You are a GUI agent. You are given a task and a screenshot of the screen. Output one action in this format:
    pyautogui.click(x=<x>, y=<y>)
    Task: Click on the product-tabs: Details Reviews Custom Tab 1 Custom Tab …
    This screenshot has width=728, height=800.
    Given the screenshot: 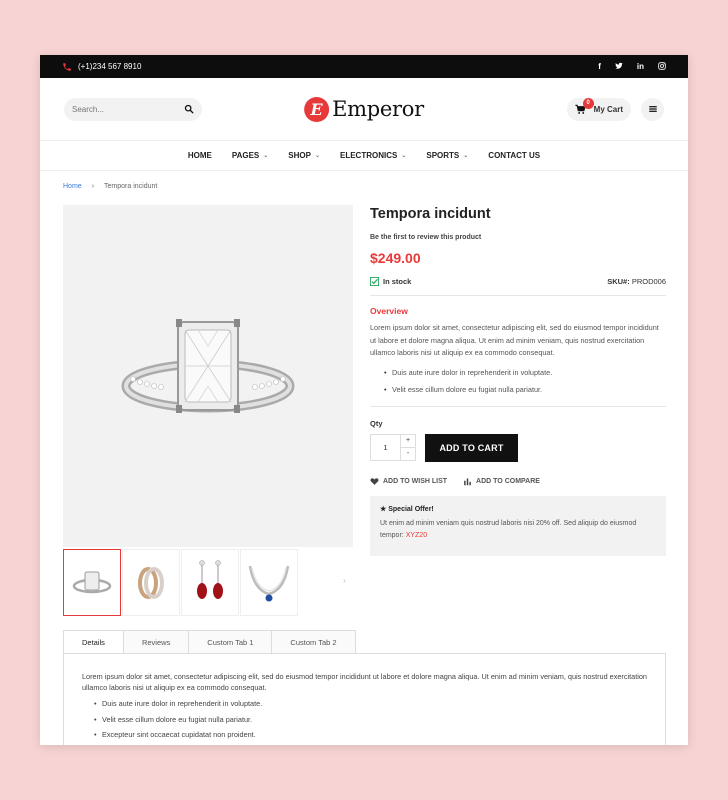 What is the action you would take?
    pyautogui.click(x=209, y=642)
    